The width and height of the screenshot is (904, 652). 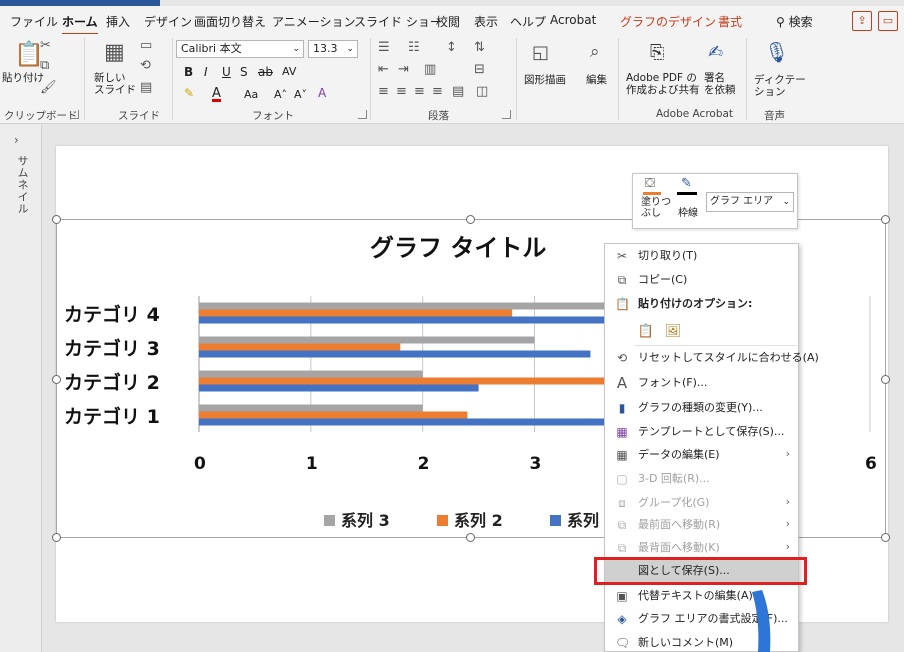 I want to click on menu-item-new-comment: 🗨 新しいコメント(M), so click(x=701, y=642).